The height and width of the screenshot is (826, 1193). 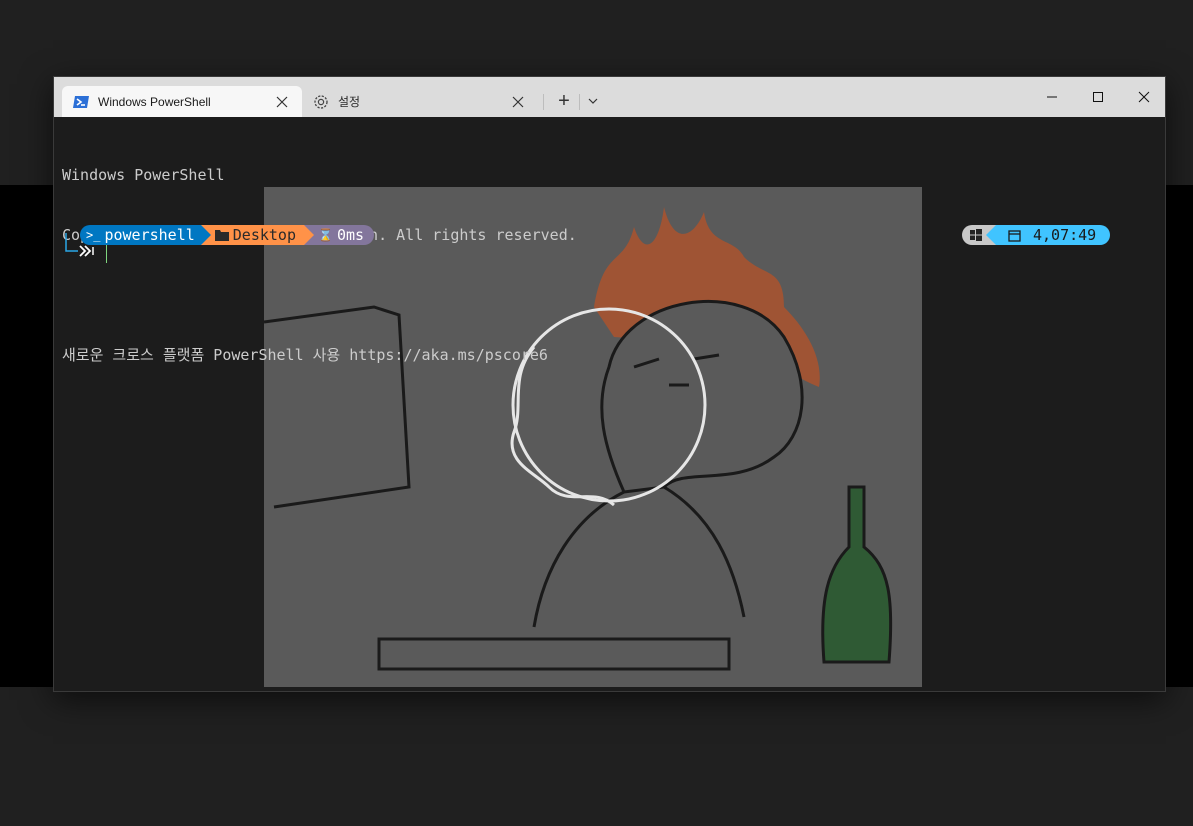 What do you see at coordinates (264, 235) in the screenshot?
I see `current-path: Desktop` at bounding box center [264, 235].